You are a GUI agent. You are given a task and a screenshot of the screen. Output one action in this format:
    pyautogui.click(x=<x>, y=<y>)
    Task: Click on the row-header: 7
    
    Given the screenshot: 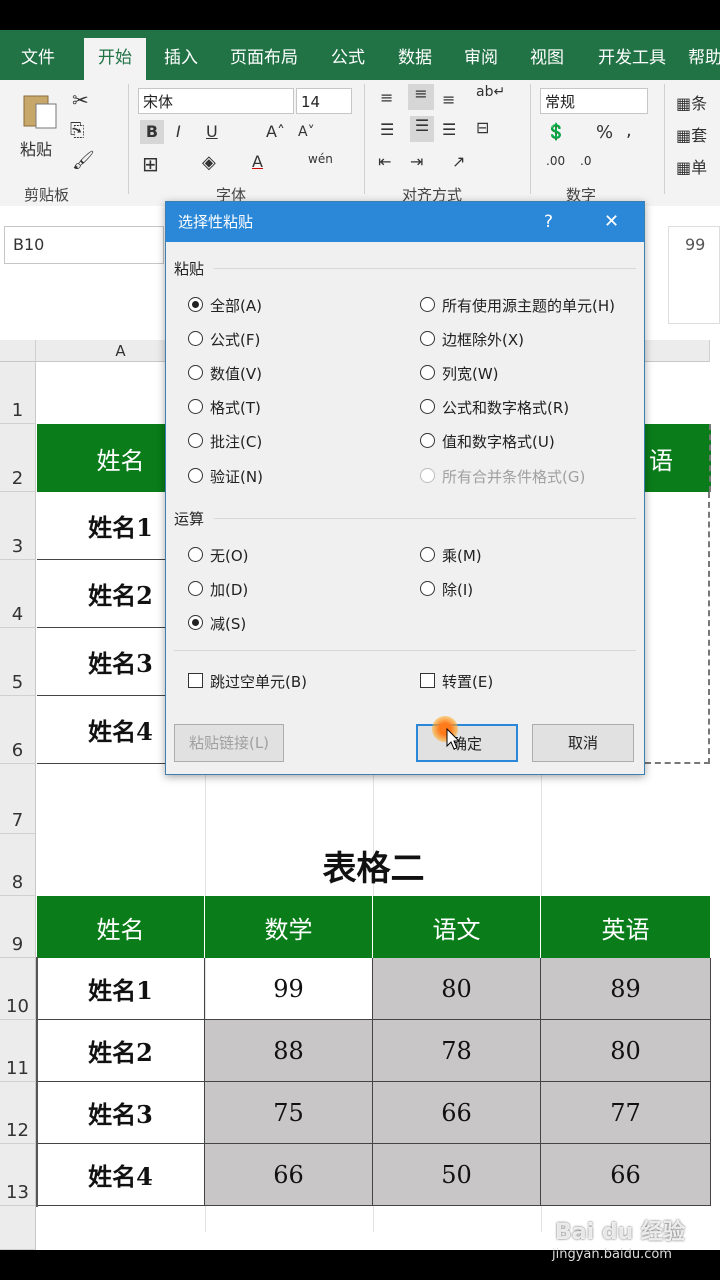 What is the action you would take?
    pyautogui.click(x=18, y=799)
    